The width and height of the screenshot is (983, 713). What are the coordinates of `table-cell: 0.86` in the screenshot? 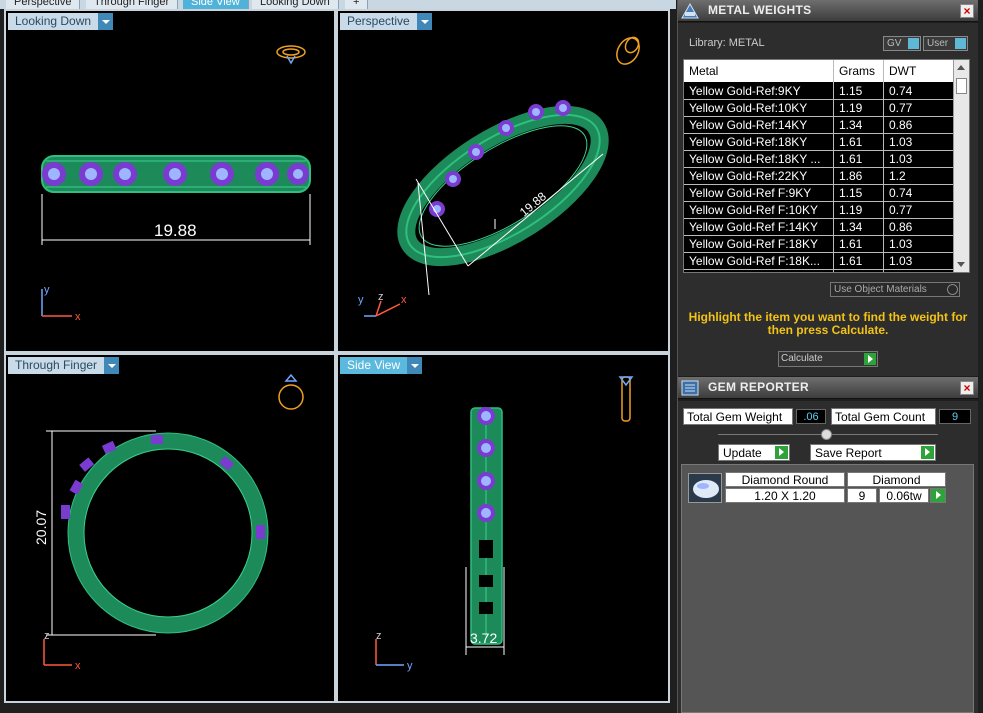 It's located at (901, 227).